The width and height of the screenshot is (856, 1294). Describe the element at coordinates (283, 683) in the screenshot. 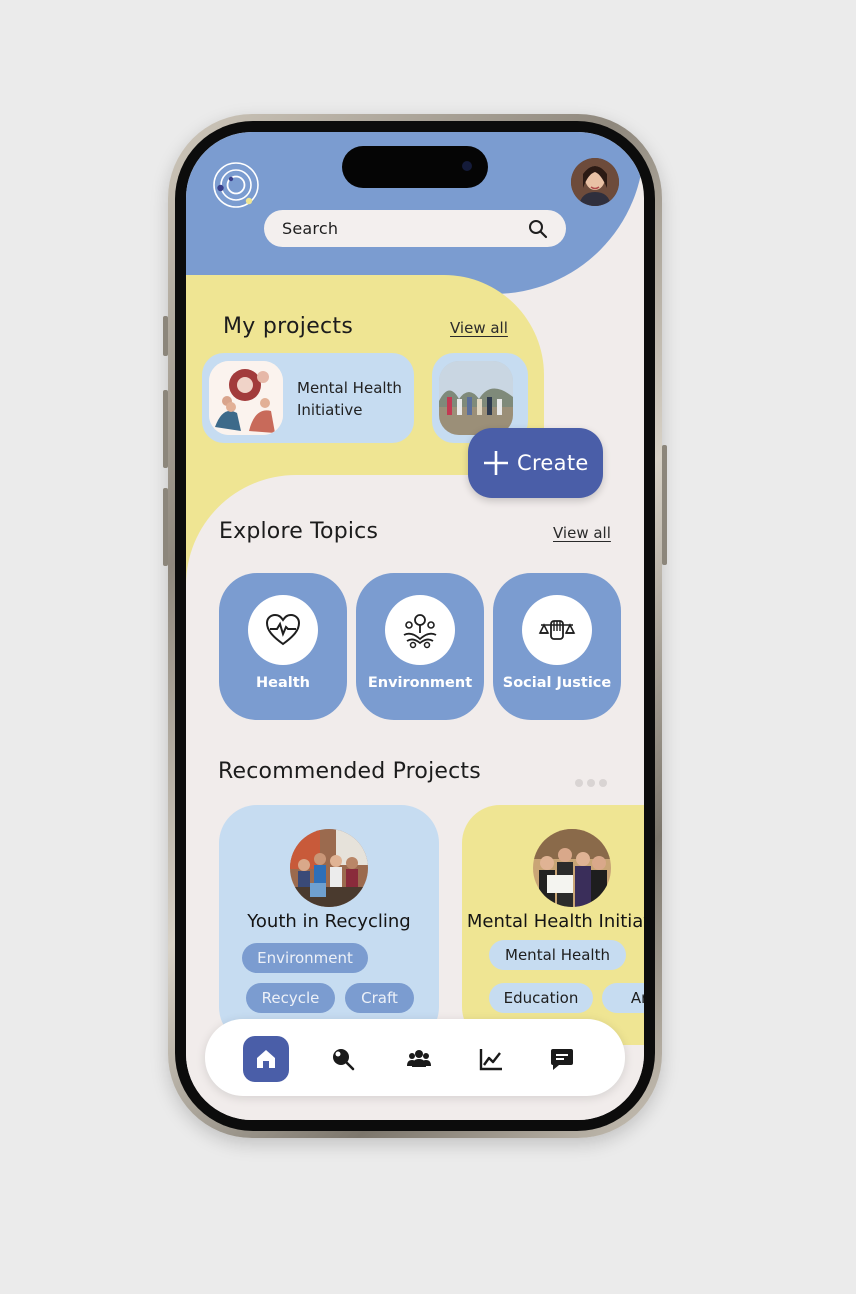

I see `topic-label: Health` at that location.